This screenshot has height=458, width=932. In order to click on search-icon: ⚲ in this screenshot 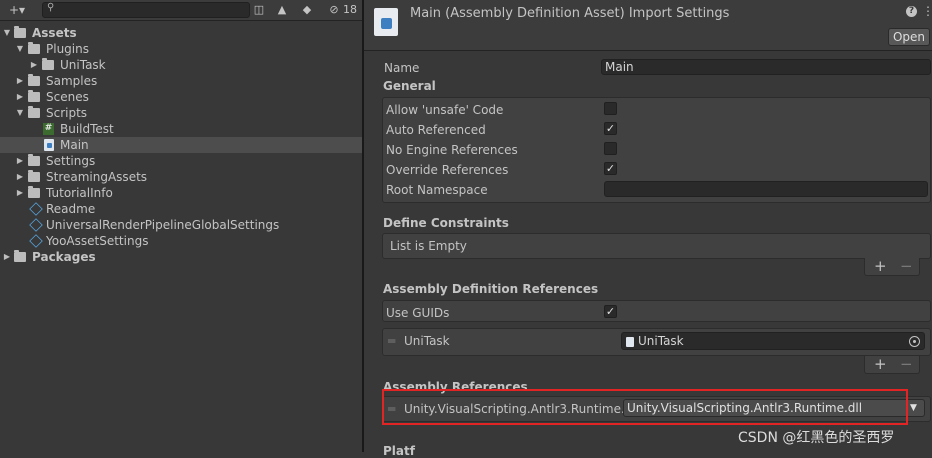, I will do `click(51, 7)`.